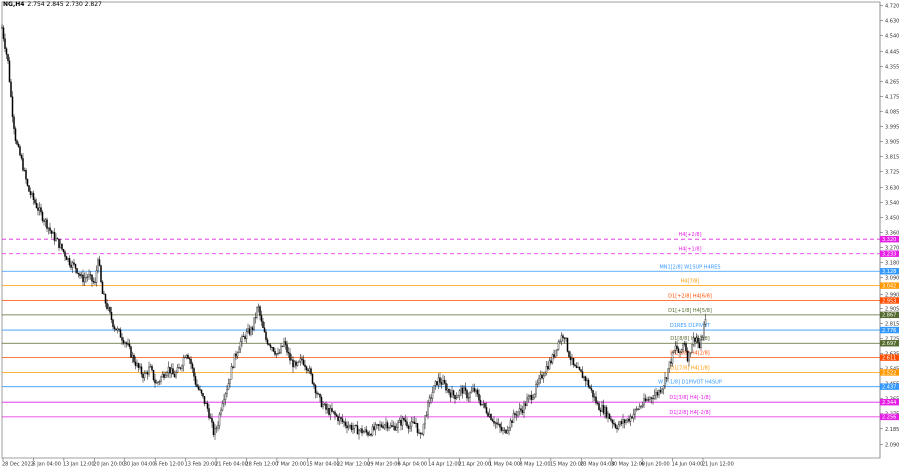  What do you see at coordinates (892, 36) in the screenshot?
I see `y-tick-label: 4.540` at bounding box center [892, 36].